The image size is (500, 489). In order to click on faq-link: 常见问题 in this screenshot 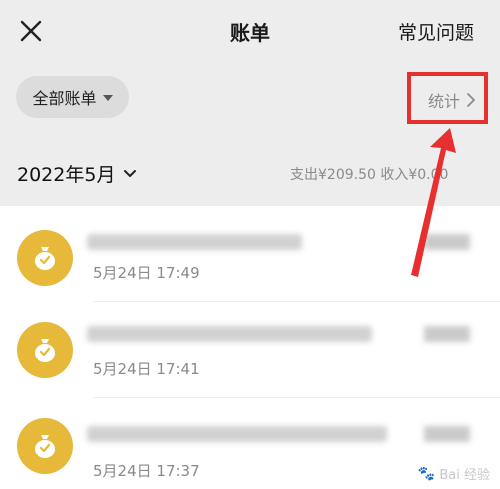, I will do `click(436, 31)`.